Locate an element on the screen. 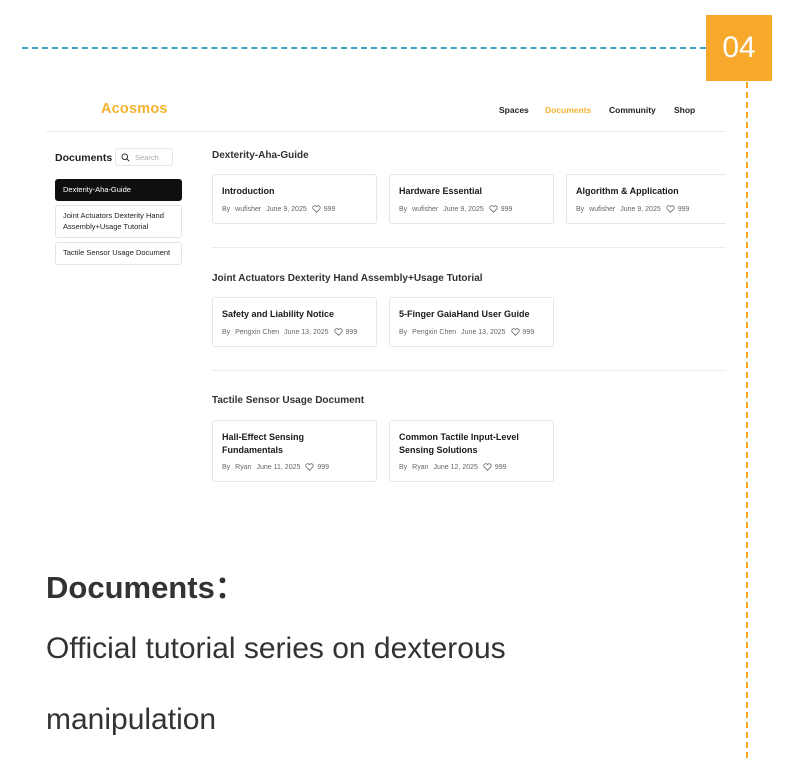 This screenshot has width=796, height=758. sidebar-item-label: Tactile Sensor Usage Document is located at coordinates (117, 253).